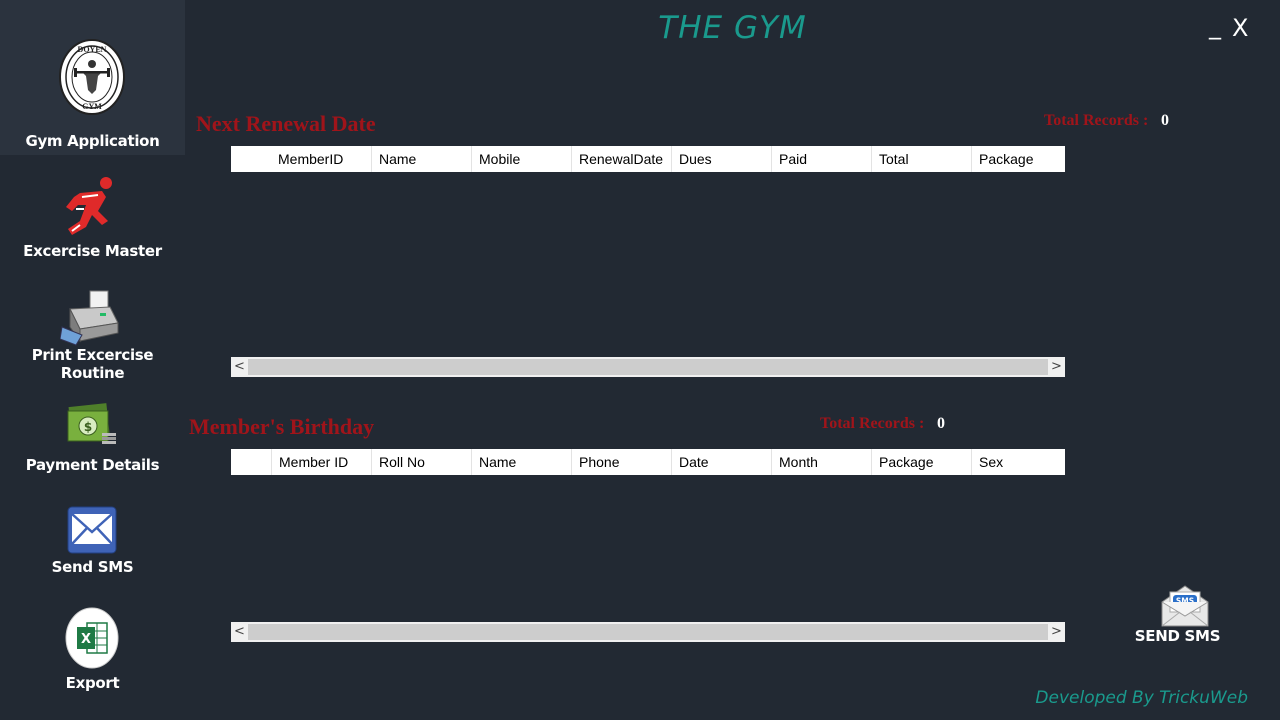  Describe the element at coordinates (86, 639) in the screenshot. I see `svg-text: X` at that location.